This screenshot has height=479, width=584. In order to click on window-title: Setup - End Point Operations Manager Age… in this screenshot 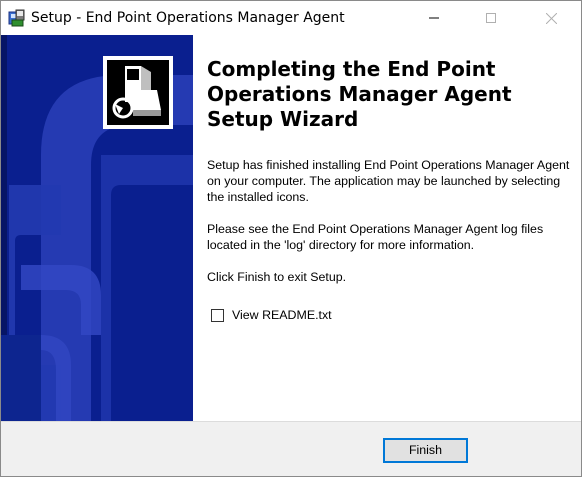, I will do `click(188, 18)`.